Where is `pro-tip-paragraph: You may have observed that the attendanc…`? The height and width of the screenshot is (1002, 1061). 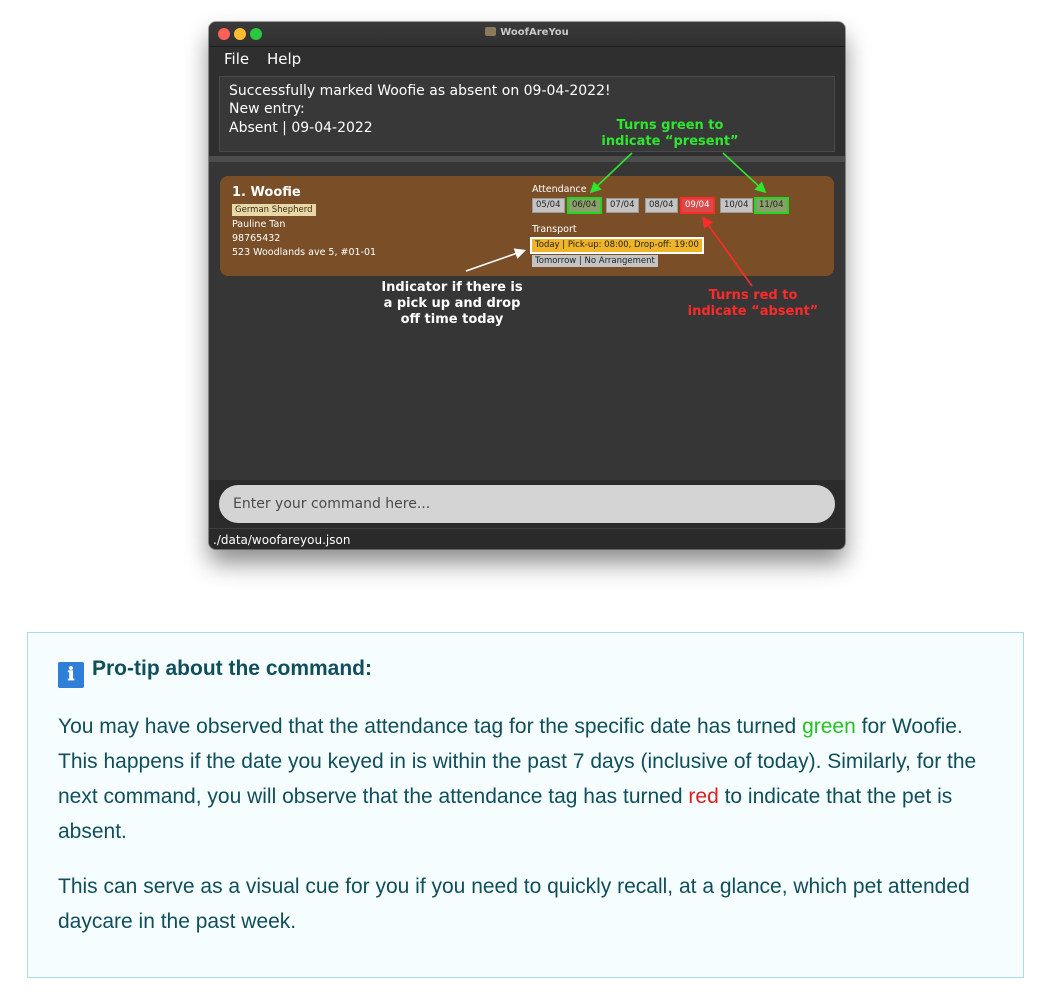
pro-tip-paragraph: You may have observed that the attendanc… is located at coordinates (528, 779).